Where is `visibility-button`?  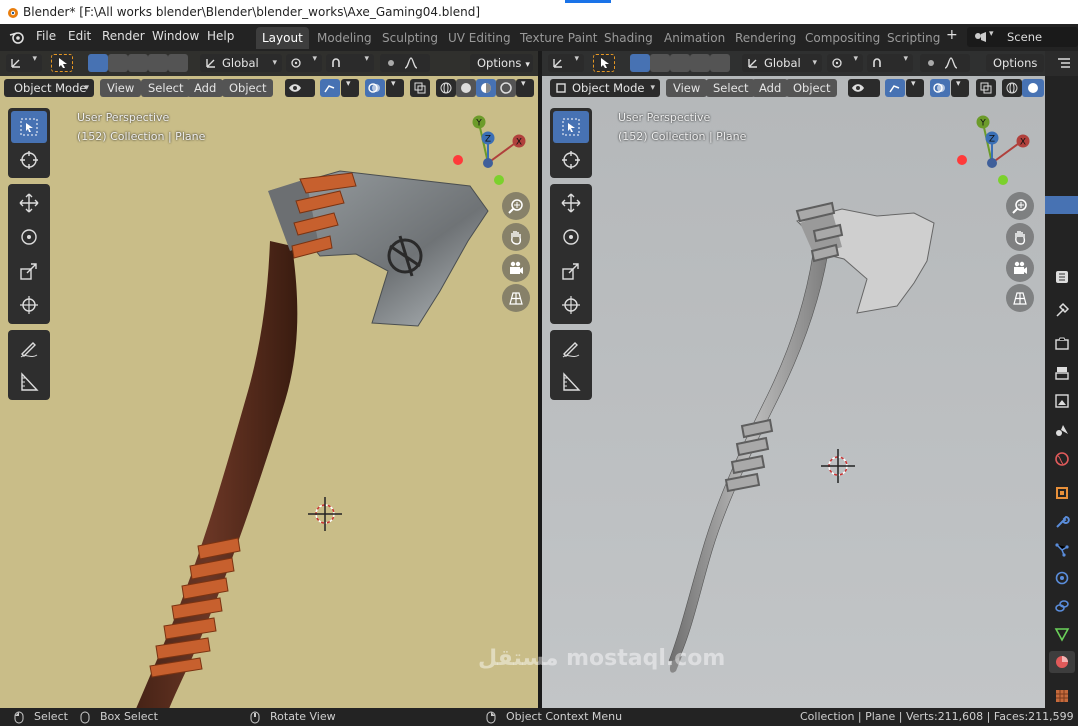 visibility-button is located at coordinates (864, 88).